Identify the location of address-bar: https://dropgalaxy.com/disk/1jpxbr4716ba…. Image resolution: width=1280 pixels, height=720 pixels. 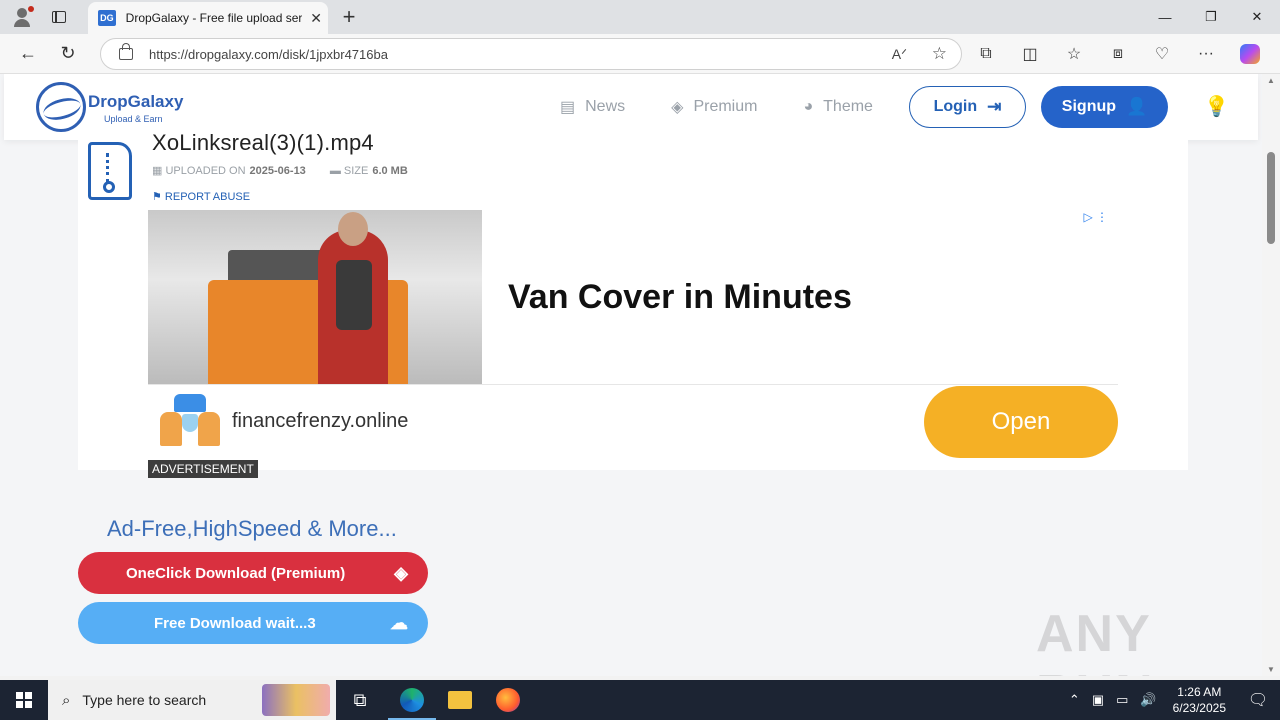
(531, 54).